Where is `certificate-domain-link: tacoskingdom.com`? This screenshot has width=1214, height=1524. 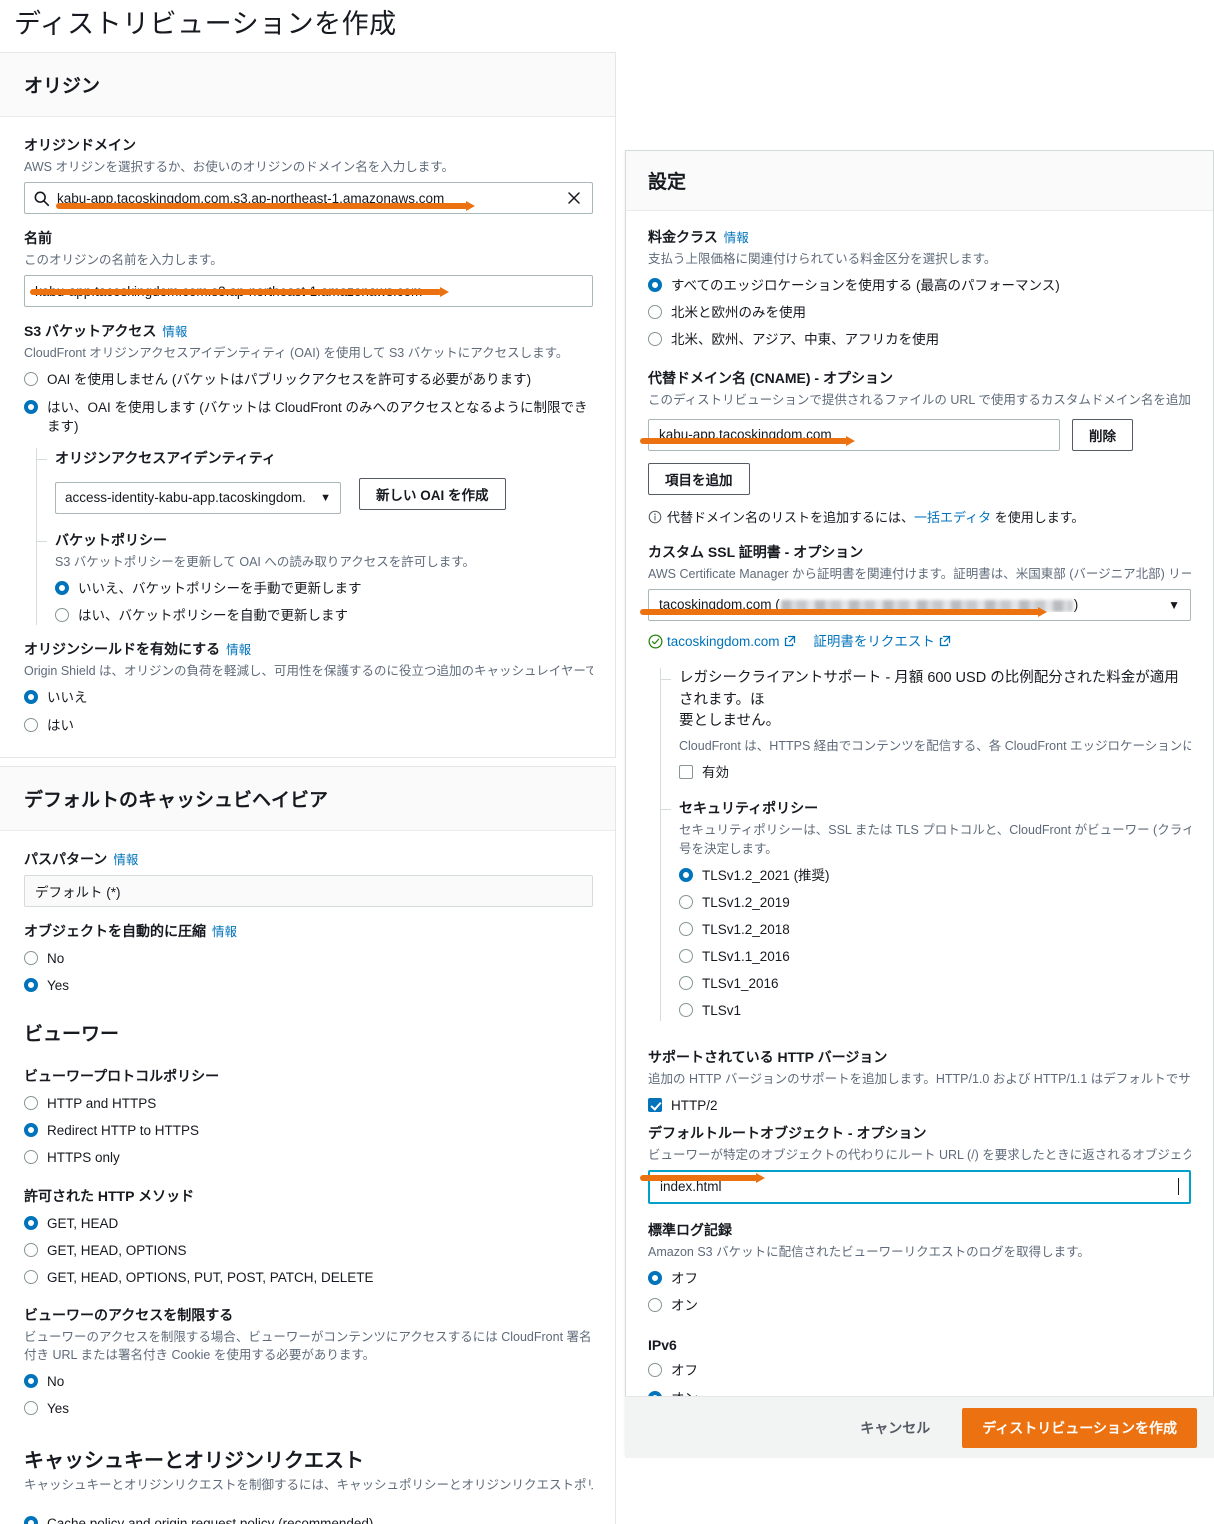
certificate-domain-link: tacoskingdom.com is located at coordinates (723, 641).